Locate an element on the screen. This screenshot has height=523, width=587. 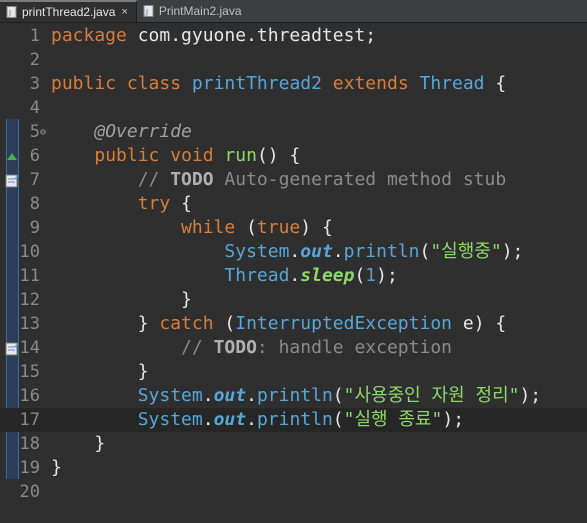
line-number: 6 is located at coordinates (34, 156).